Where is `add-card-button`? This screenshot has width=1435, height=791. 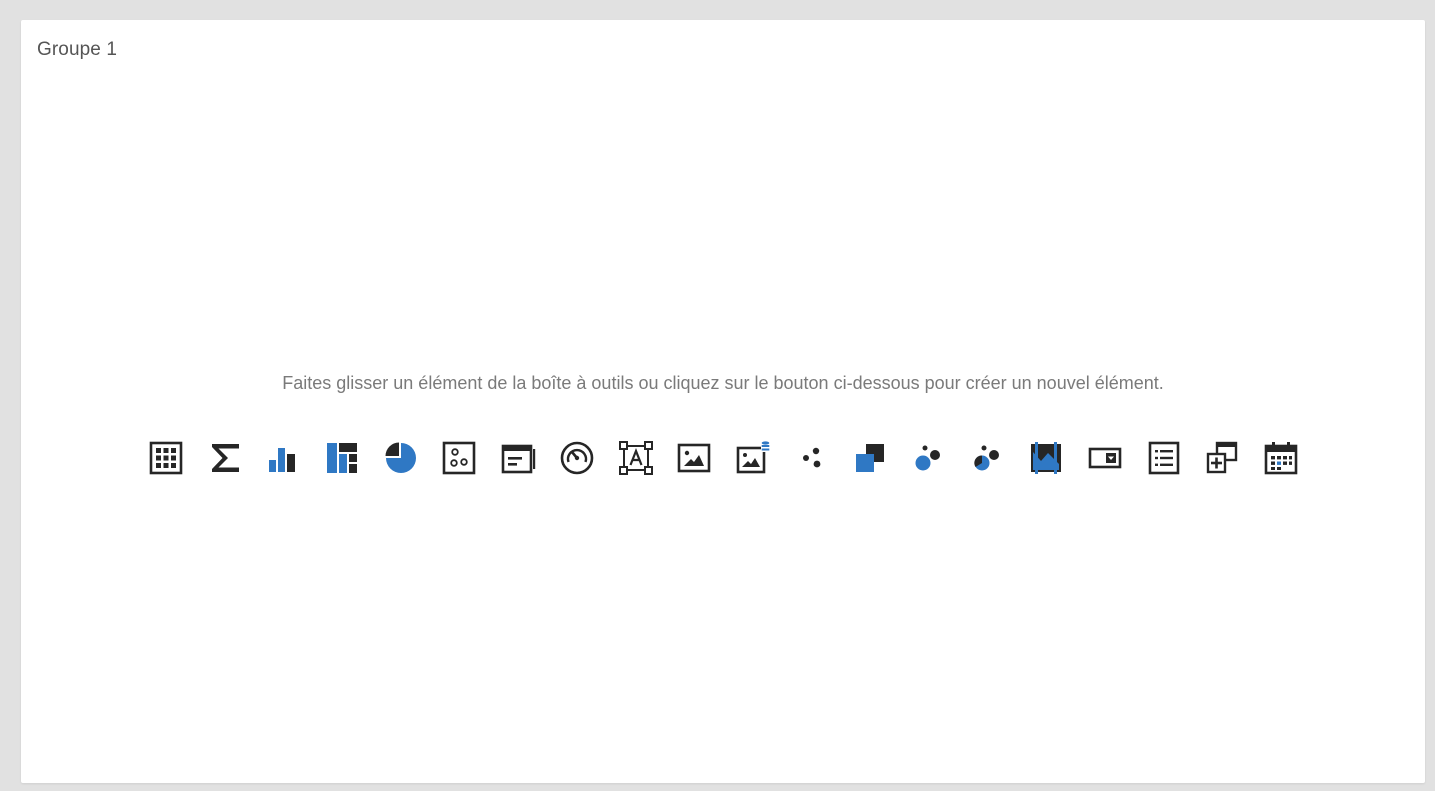 add-card-button is located at coordinates (518, 458).